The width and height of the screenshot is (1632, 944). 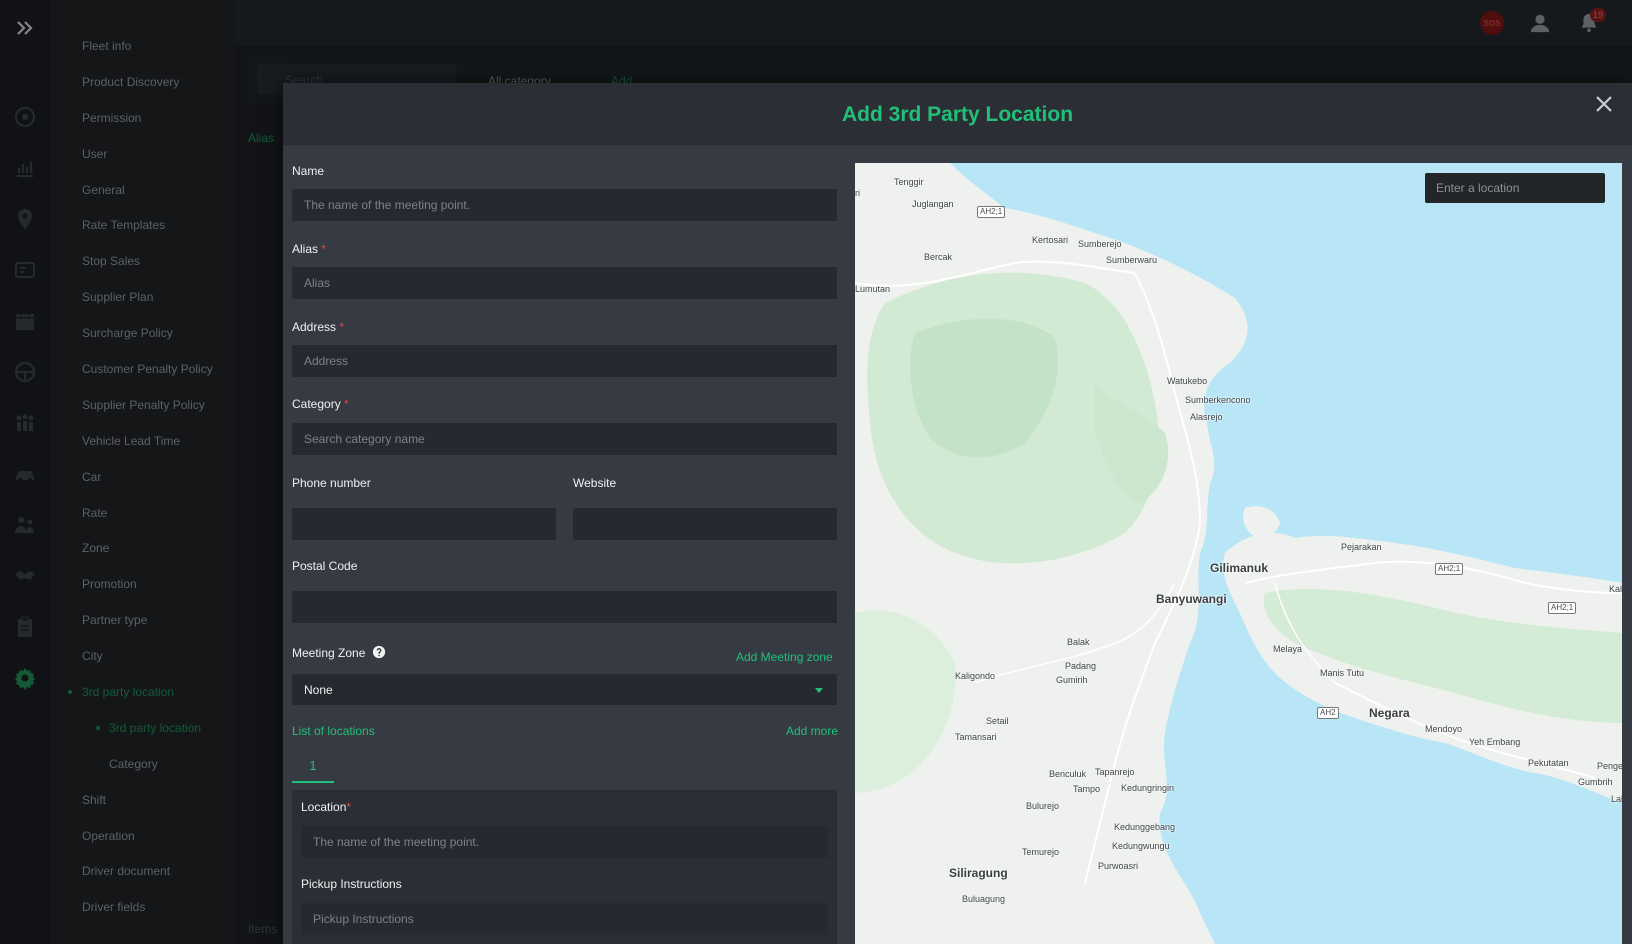 What do you see at coordinates (25, 525) in the screenshot?
I see `partners-icon` at bounding box center [25, 525].